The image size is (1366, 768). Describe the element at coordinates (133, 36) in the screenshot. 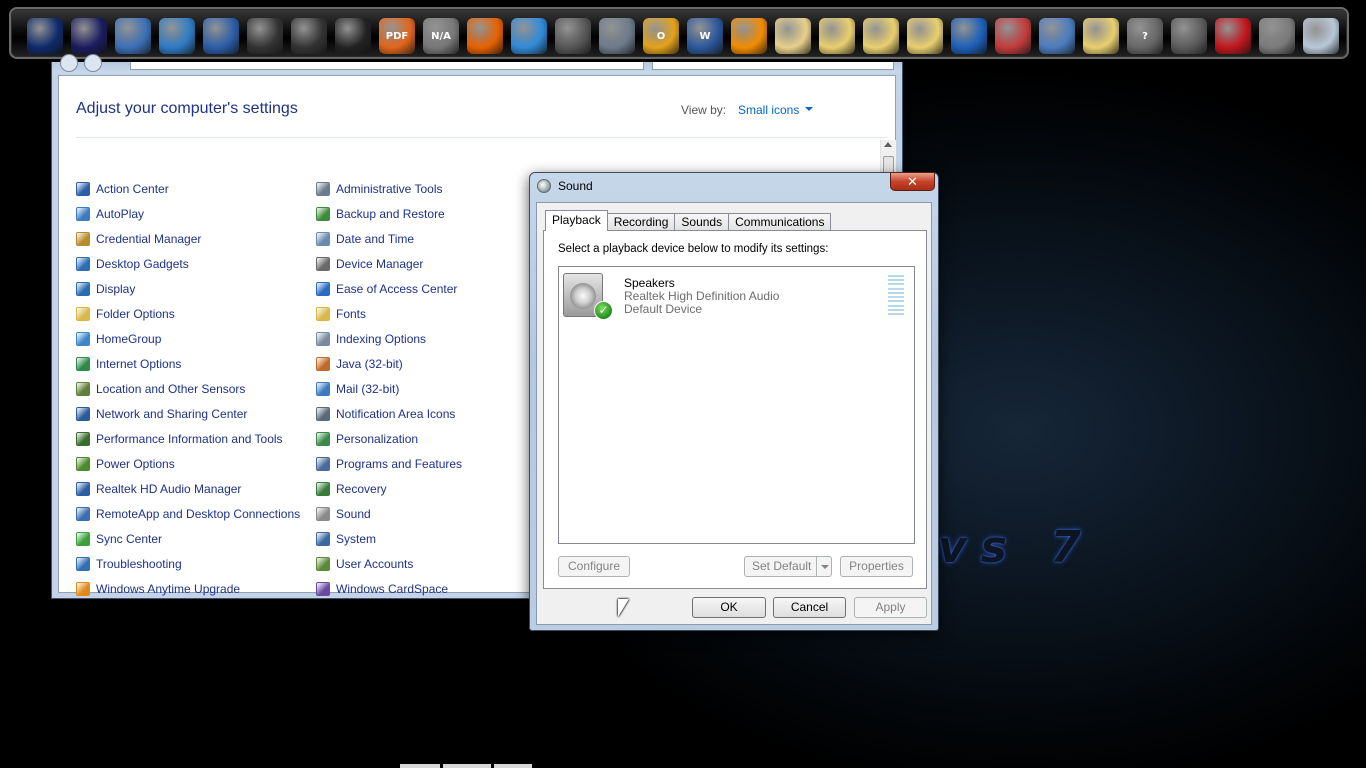

I see `computer-icon` at that location.